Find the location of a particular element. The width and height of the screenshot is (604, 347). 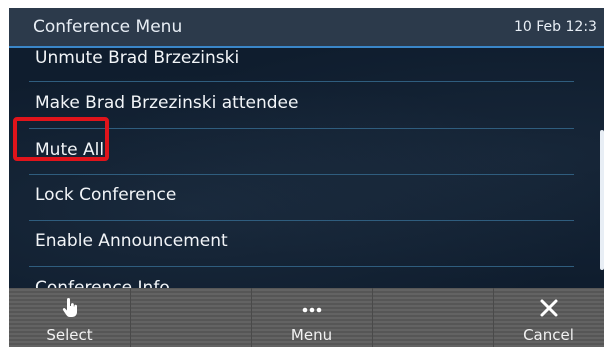

softkey-label: Menu is located at coordinates (311, 335).